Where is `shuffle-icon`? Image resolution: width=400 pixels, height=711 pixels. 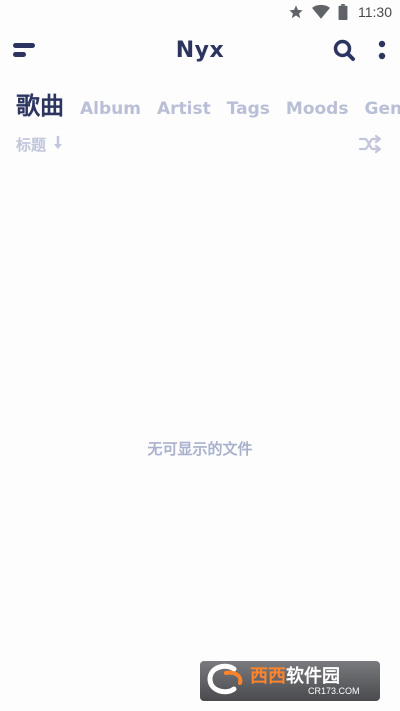
shuffle-icon is located at coordinates (370, 146).